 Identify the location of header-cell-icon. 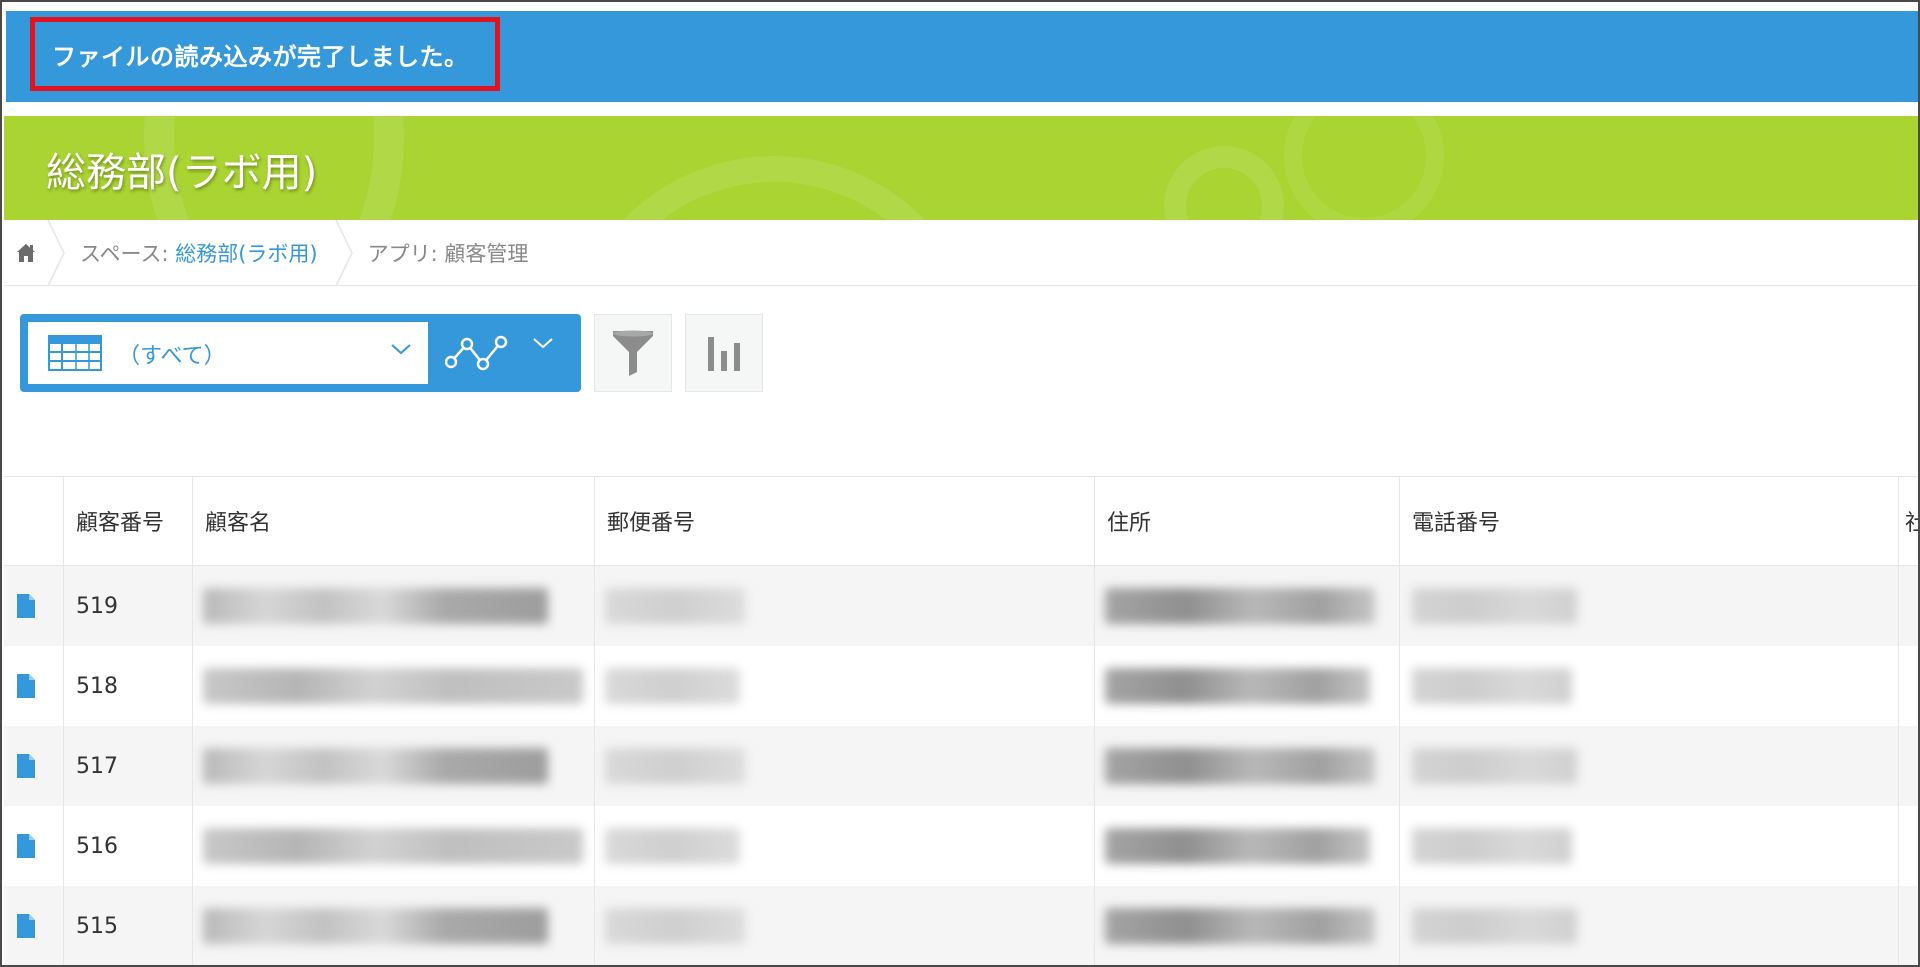
(34, 521).